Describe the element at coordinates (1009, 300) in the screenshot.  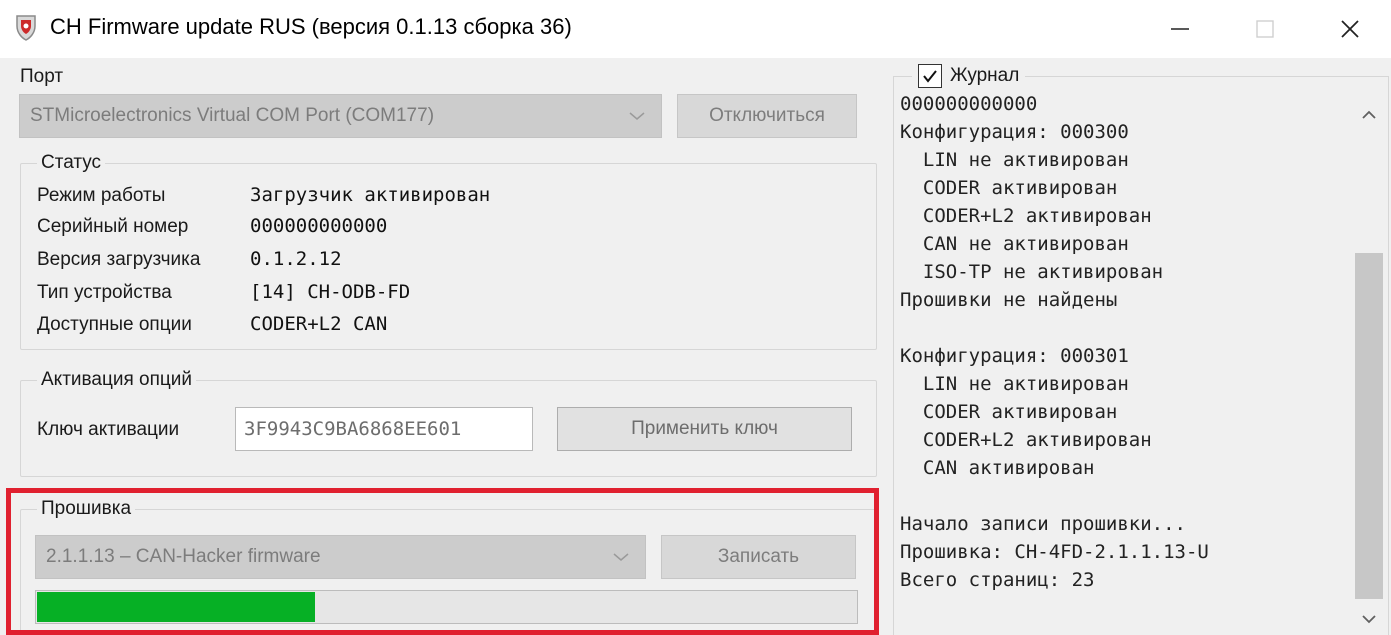
I see `log-line: Прошивки не найдены` at that location.